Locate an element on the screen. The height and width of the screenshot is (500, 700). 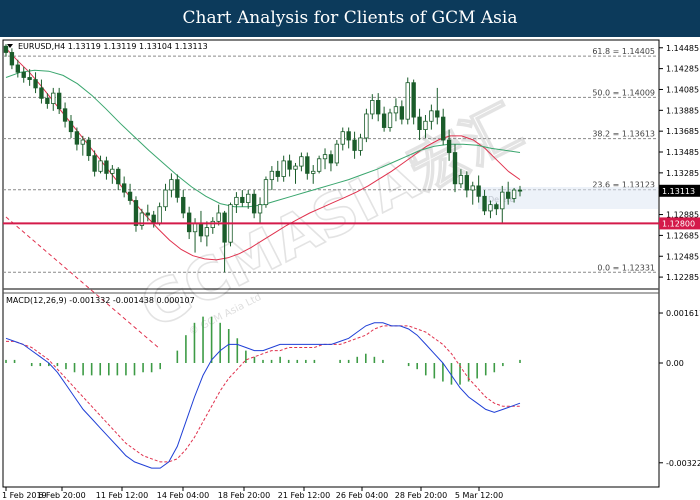
y-tick-label: 1.14485 is located at coordinates (682, 48).